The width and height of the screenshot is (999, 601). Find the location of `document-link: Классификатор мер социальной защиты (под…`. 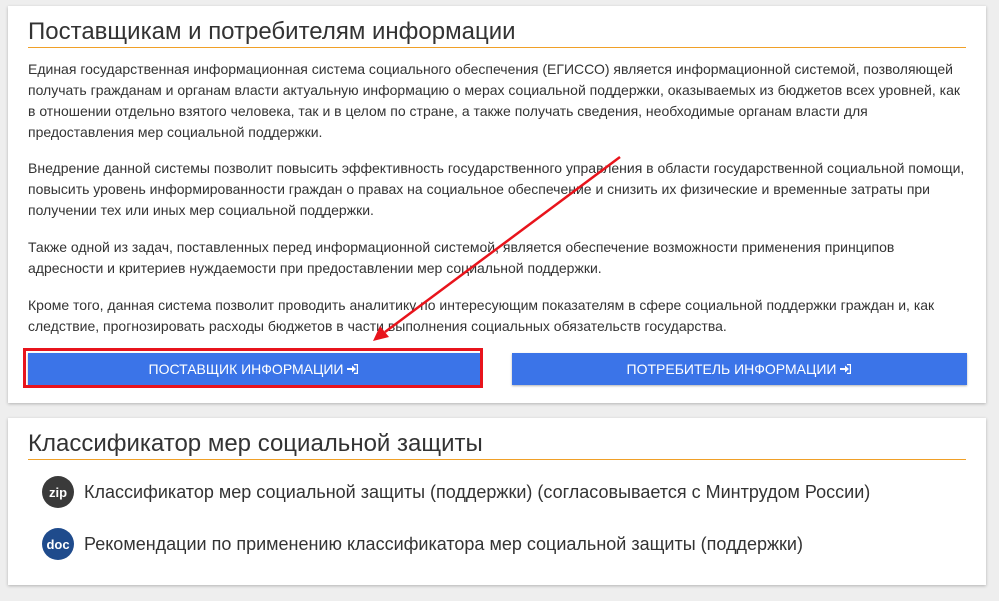

document-link: Классификатор мер социальной защиты (под… is located at coordinates (477, 492).